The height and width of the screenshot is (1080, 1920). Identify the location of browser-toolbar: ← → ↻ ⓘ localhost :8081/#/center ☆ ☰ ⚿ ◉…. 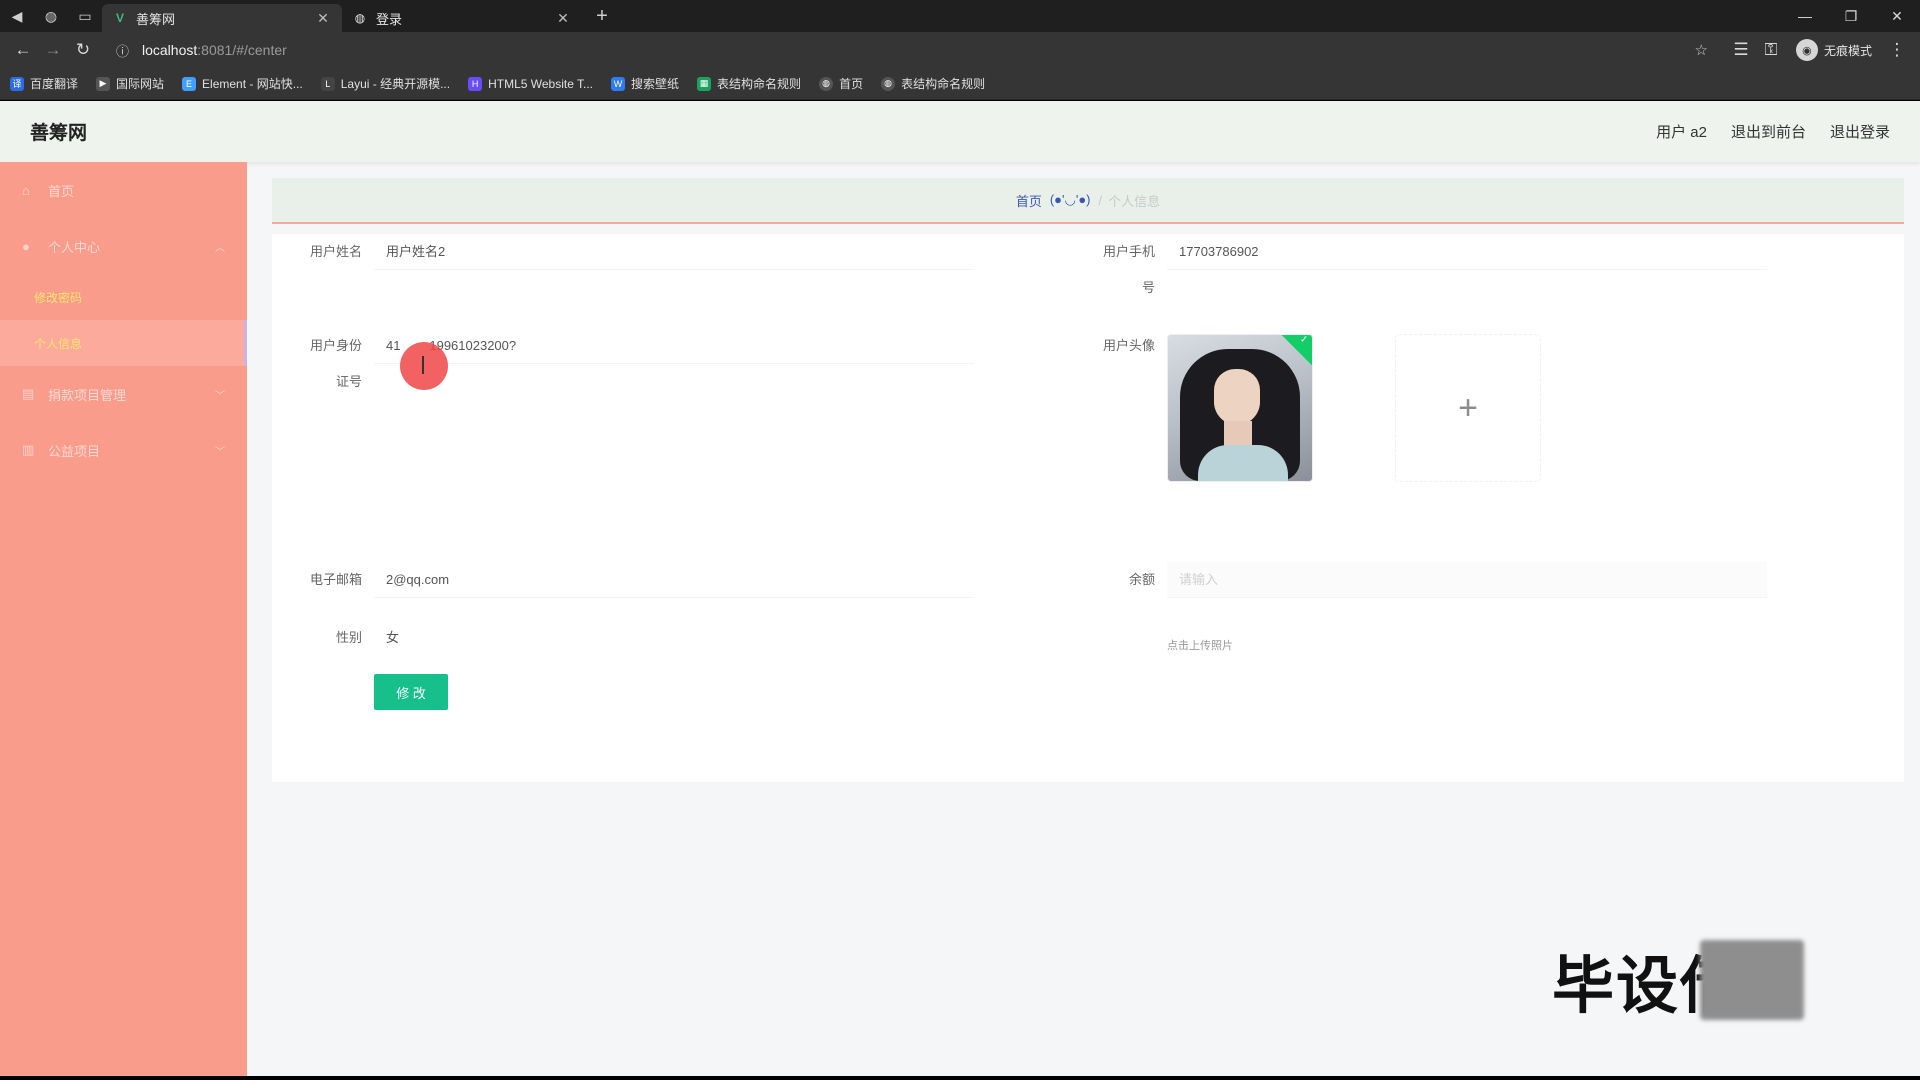
(960, 50).